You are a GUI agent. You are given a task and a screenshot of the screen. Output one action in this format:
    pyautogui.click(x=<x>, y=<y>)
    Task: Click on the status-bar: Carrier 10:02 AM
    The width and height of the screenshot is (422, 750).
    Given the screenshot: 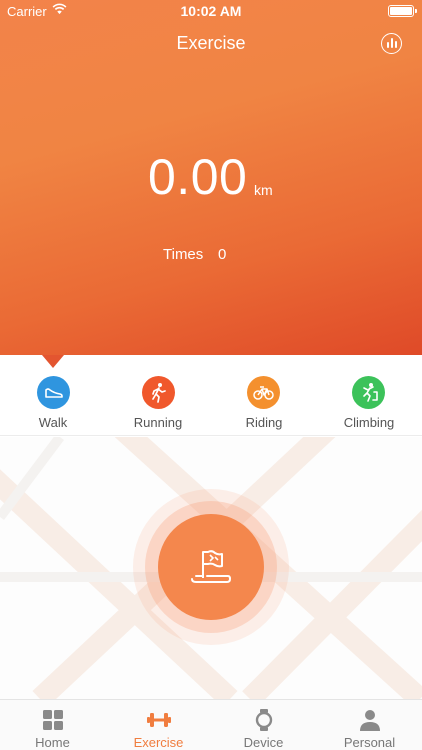 What is the action you would take?
    pyautogui.click(x=211, y=11)
    